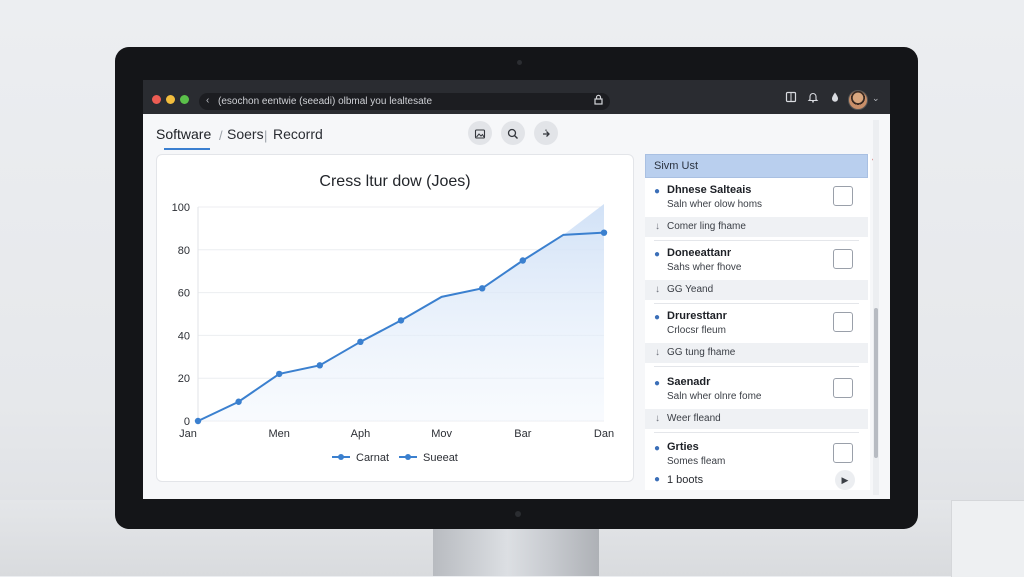 This screenshot has height=577, width=1024. Describe the element at coordinates (714, 396) in the screenshot. I see `list-item-subtitle: Saln wher olnre fome` at that location.